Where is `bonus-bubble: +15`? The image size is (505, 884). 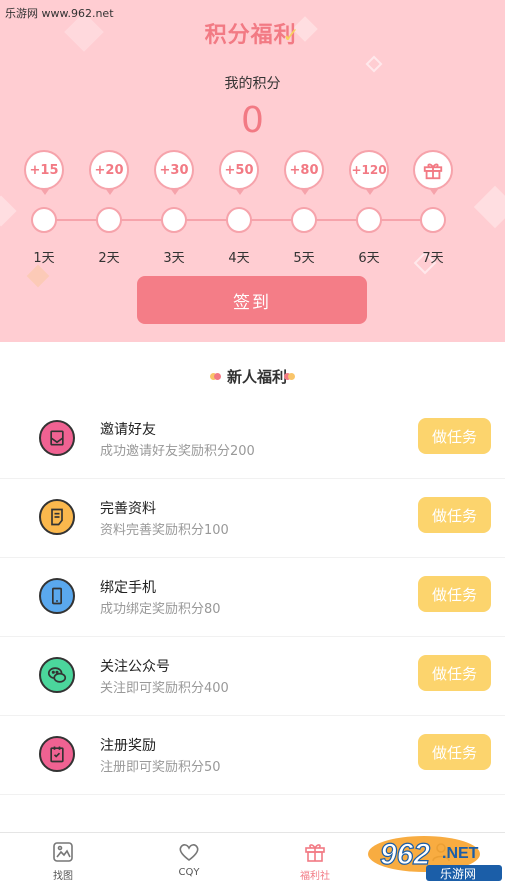
bonus-bubble: +15 is located at coordinates (44, 172).